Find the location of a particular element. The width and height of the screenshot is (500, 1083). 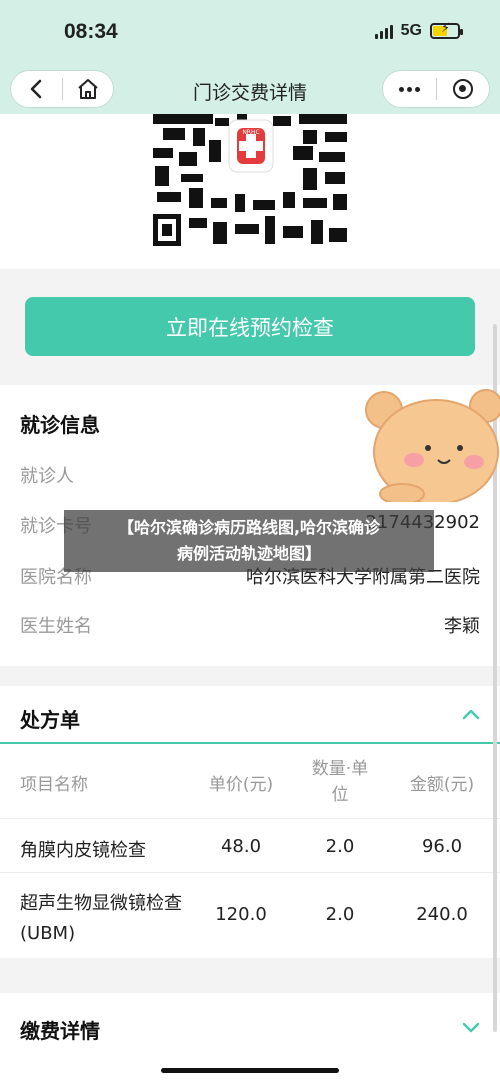

prescription-title: 处方单 is located at coordinates (50, 720).